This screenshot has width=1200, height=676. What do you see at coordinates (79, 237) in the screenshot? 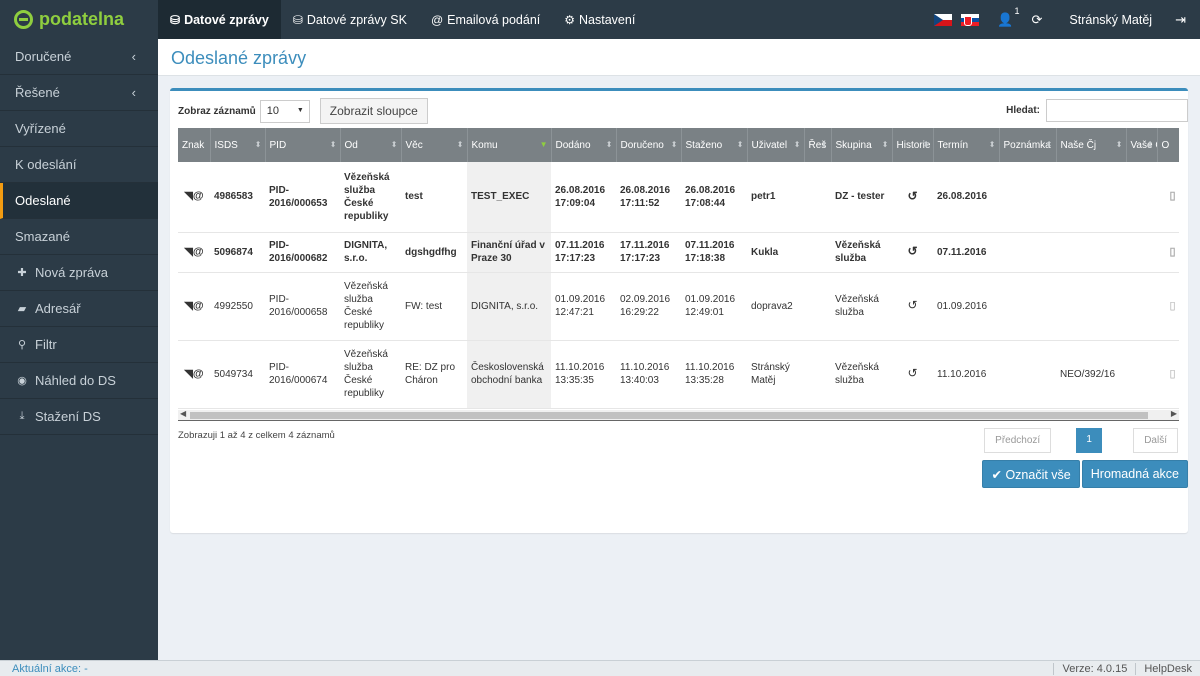
I see `sidebar-item-5: Smazané` at bounding box center [79, 237].